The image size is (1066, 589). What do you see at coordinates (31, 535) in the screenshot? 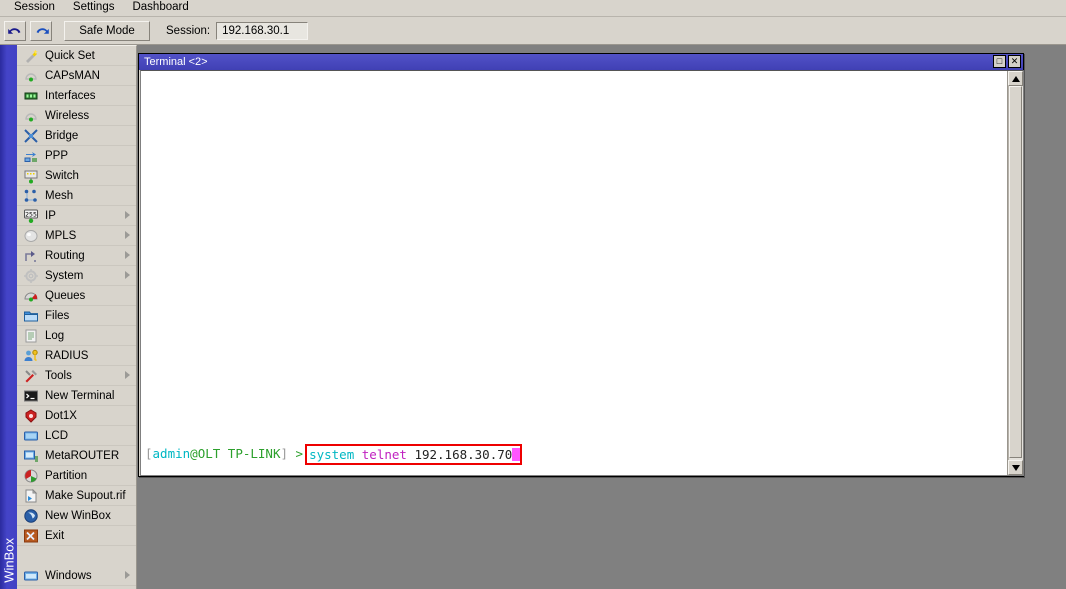
I see `exit-icon` at bounding box center [31, 535].